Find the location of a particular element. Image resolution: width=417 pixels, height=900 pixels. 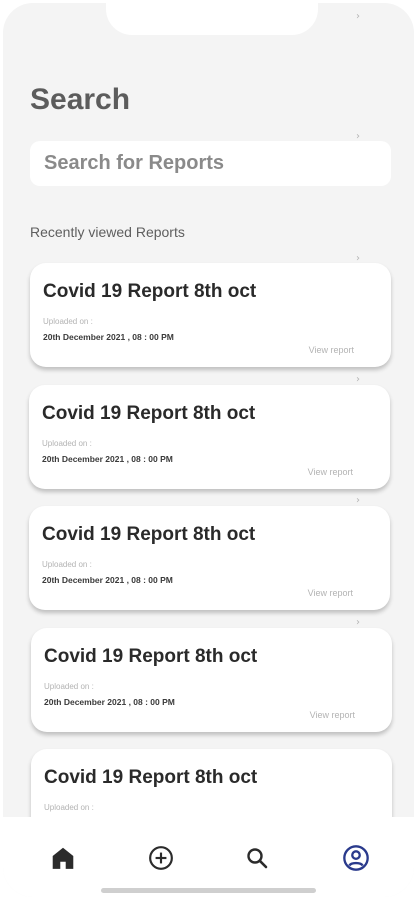

page-title: Search is located at coordinates (80, 99).